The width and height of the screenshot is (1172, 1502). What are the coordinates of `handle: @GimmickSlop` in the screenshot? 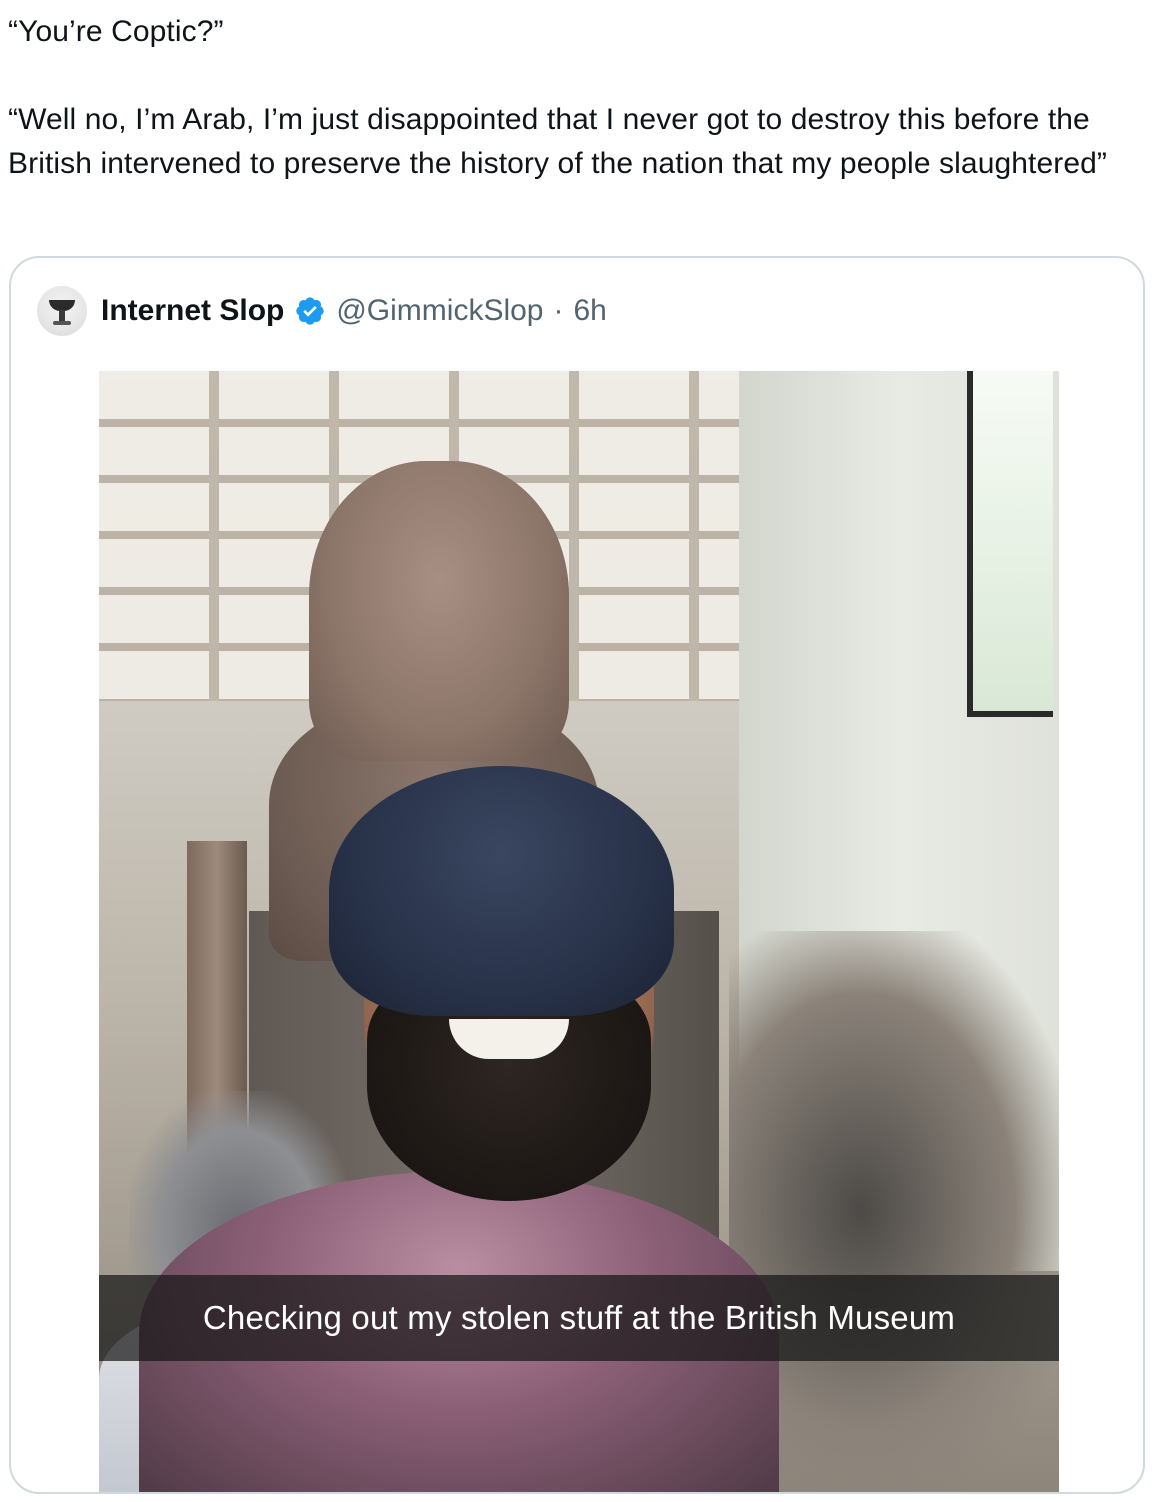 It's located at (439, 311).